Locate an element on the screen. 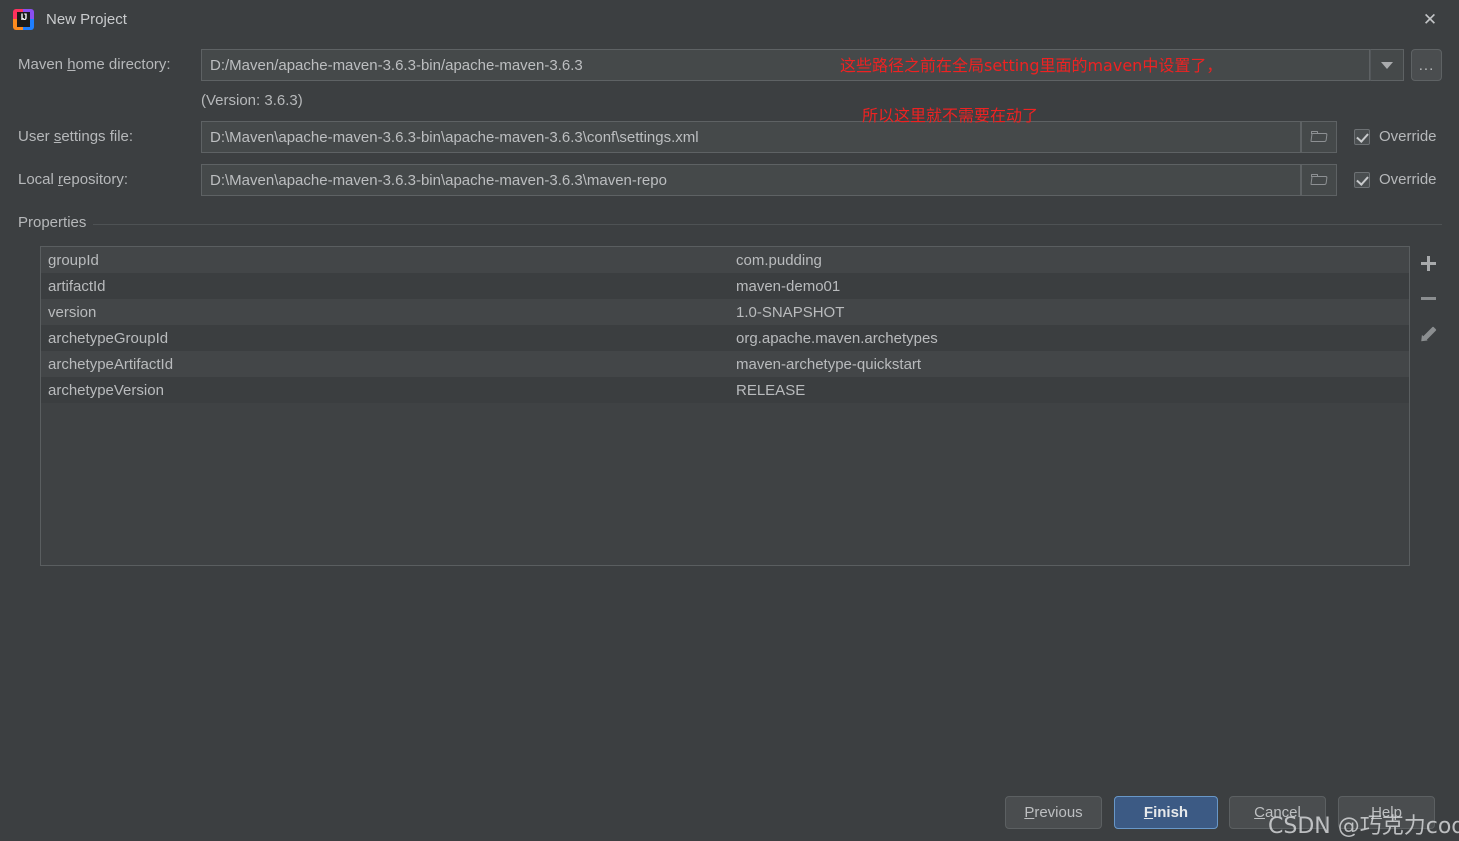 The width and height of the screenshot is (1459, 841). edit-property-button is located at coordinates (1428, 333).